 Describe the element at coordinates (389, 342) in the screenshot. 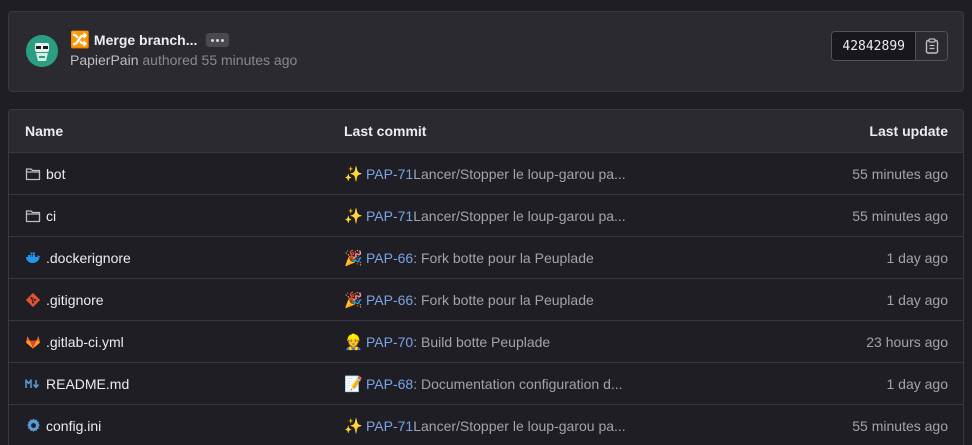

I see `issue-link: PAP-70` at that location.